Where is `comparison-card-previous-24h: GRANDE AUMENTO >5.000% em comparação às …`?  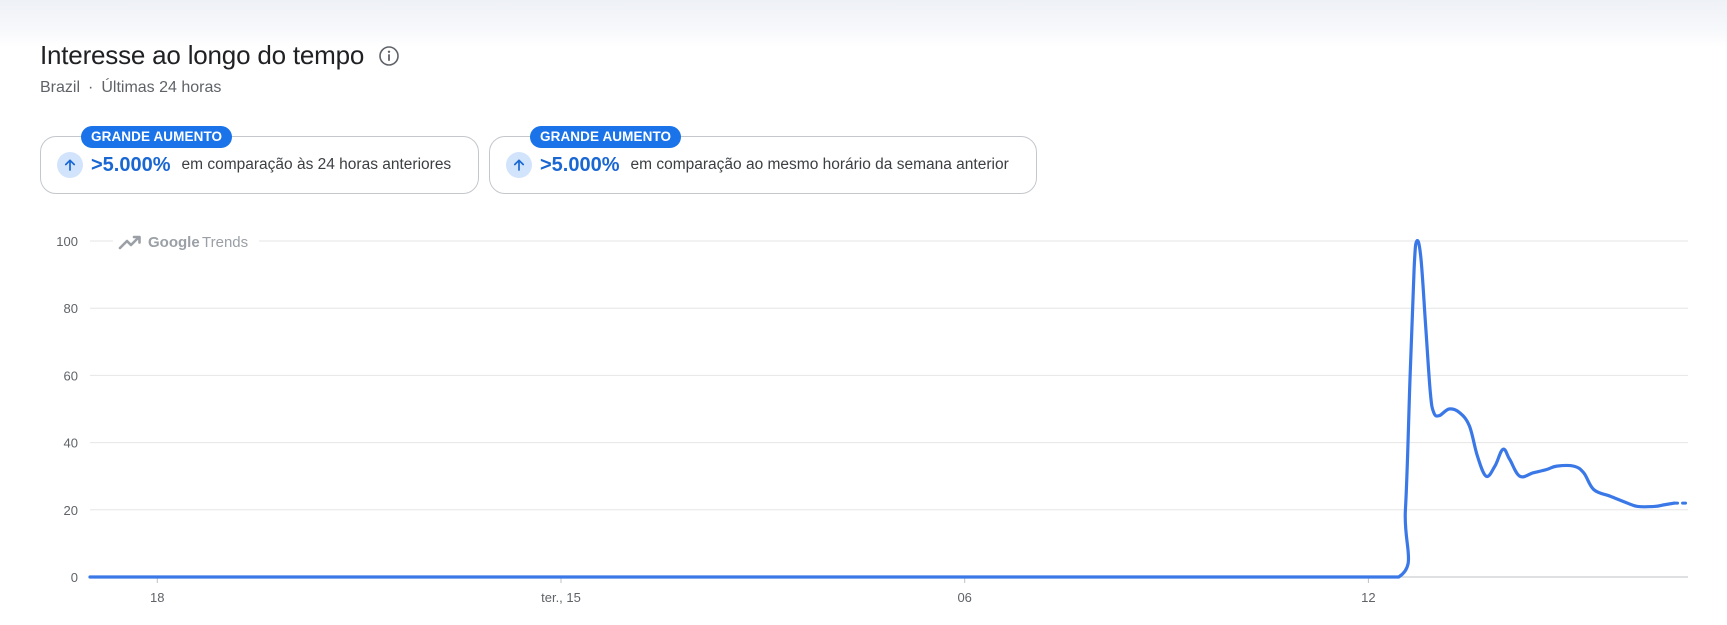 comparison-card-previous-24h: GRANDE AUMENTO >5.000% em comparação às … is located at coordinates (259, 160).